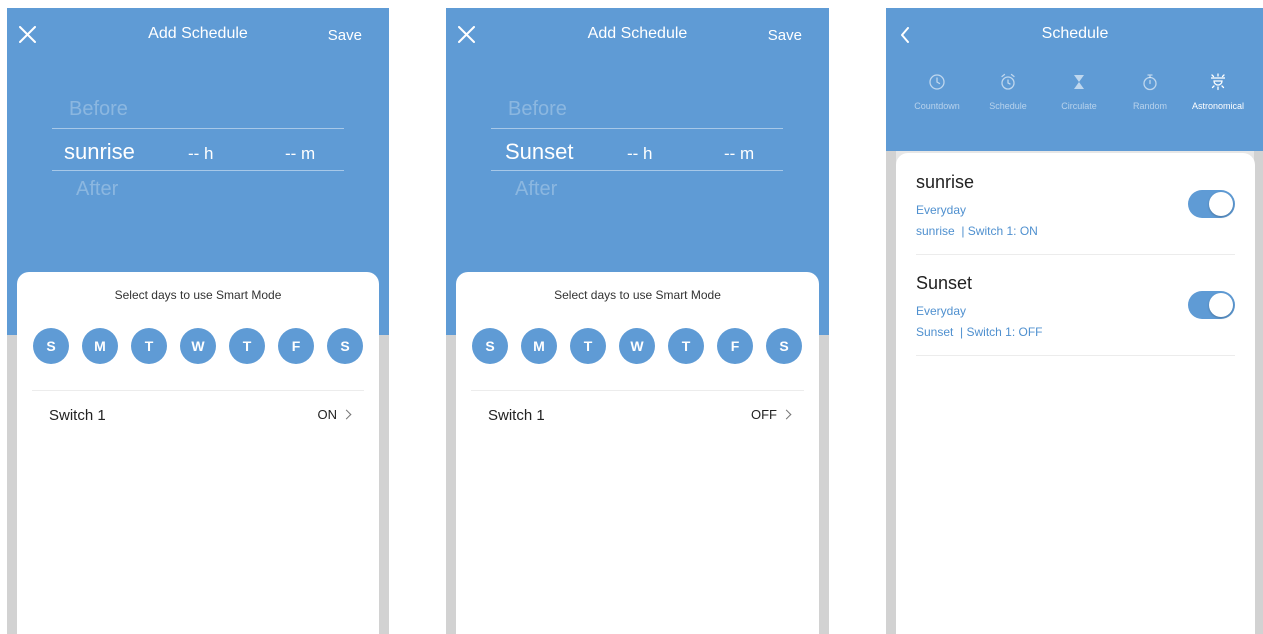  I want to click on schedule-detail: Sunset | Switch 1: OFF, so click(979, 332).